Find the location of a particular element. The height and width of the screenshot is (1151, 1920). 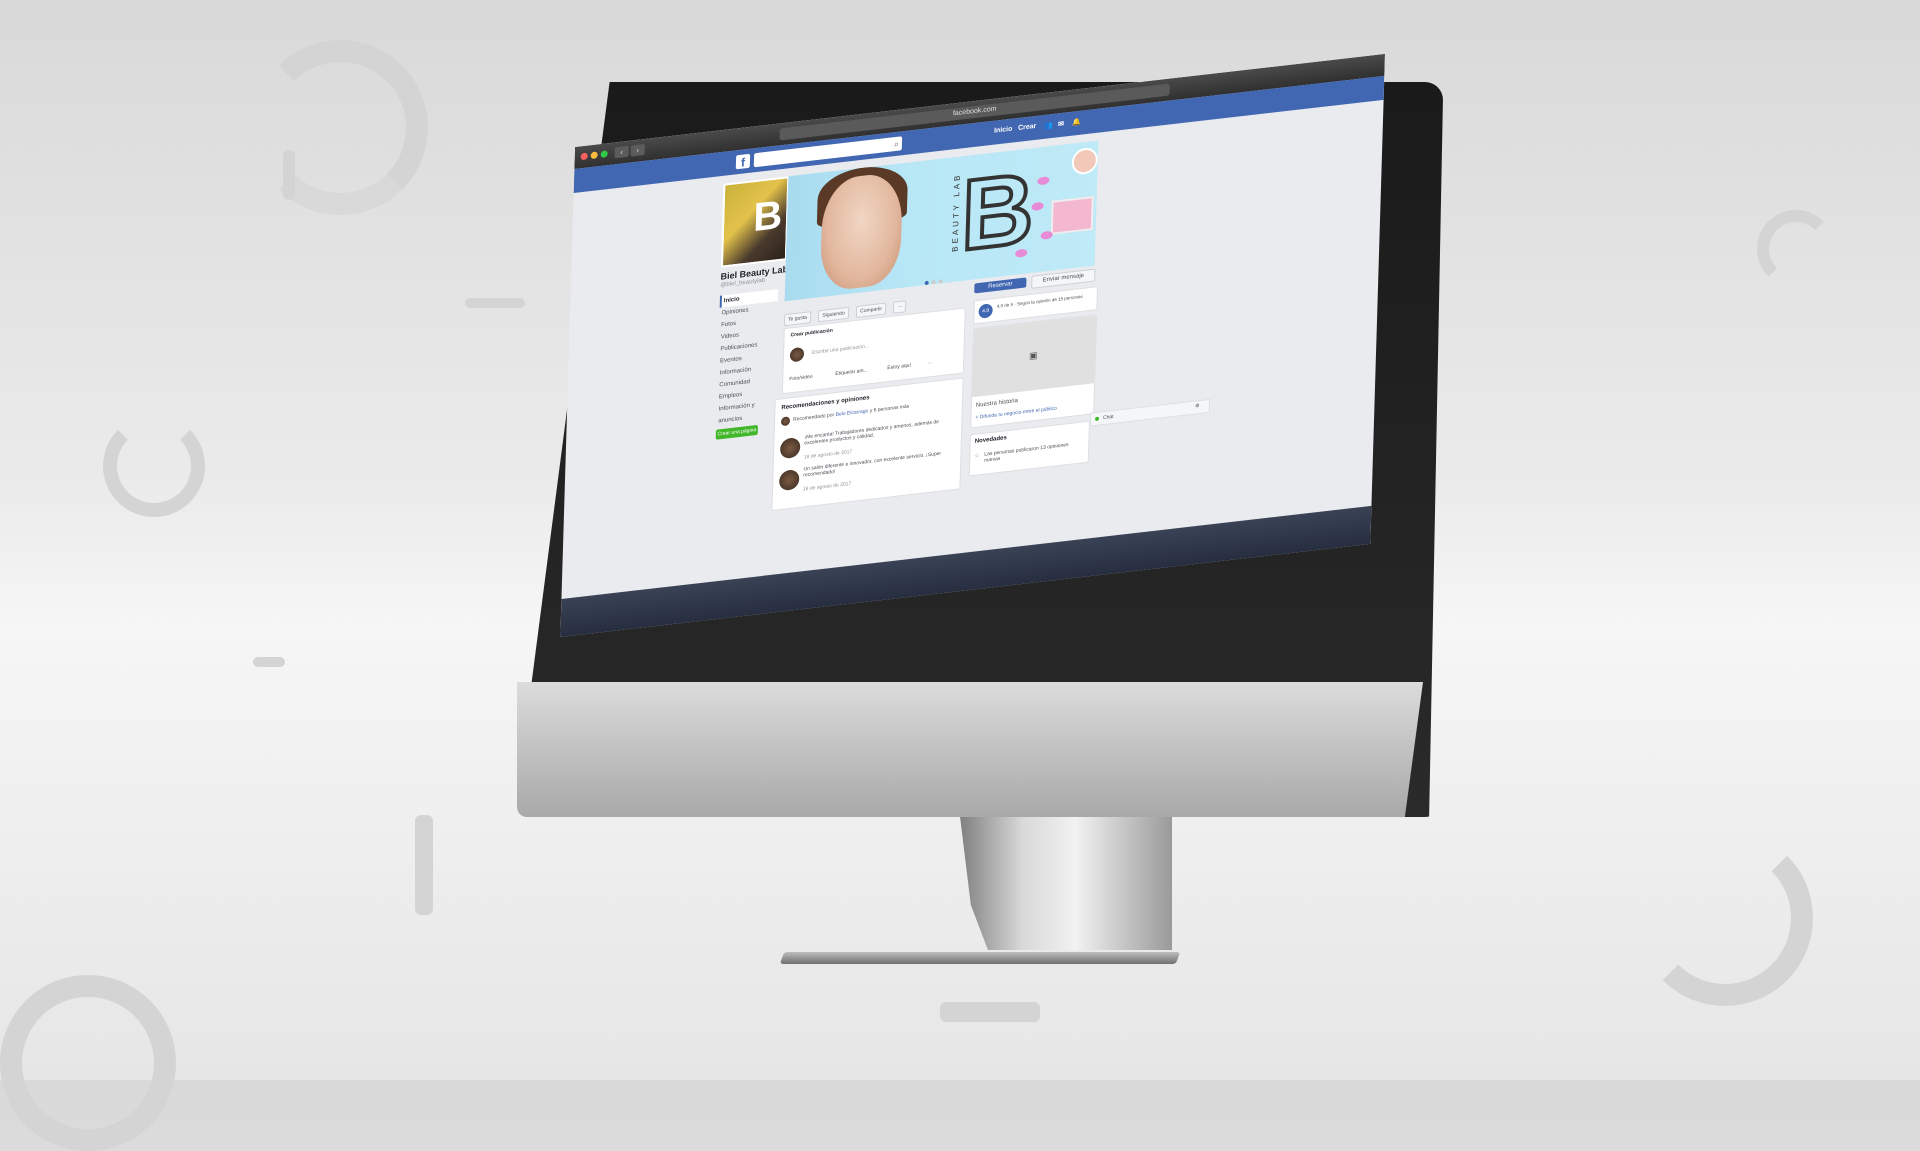

story-link: + Difunde tu negocio entre el público is located at coordinates (1015, 412).